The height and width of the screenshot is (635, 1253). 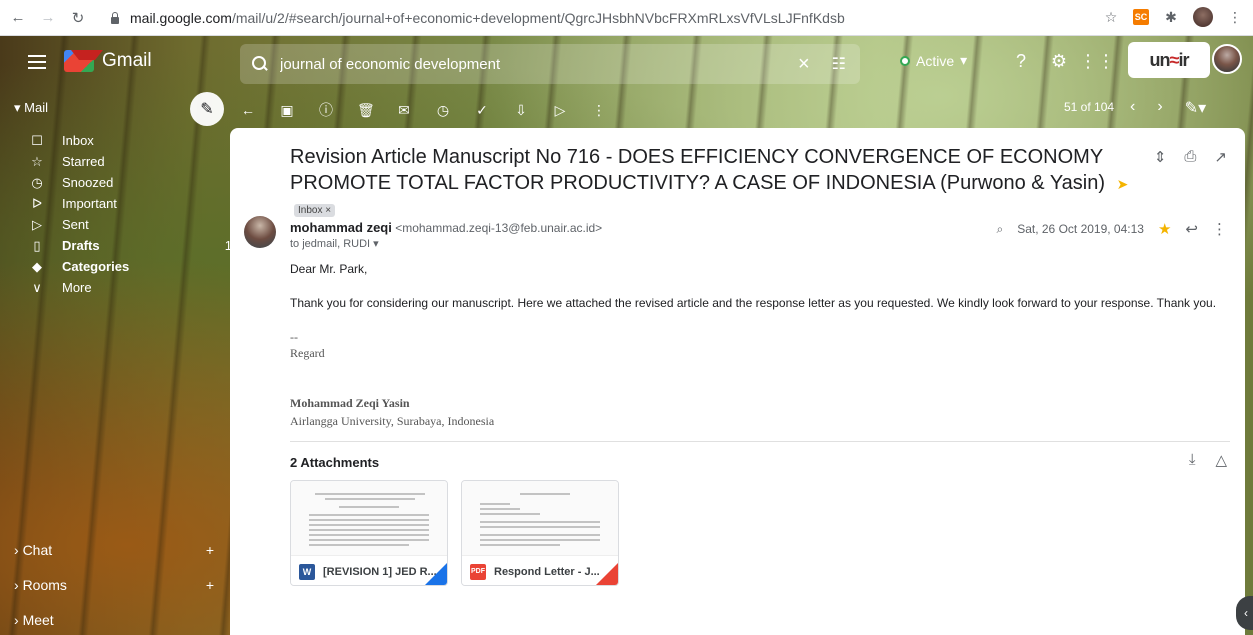 I want to click on sidebar-item-starred: ☆ Starred, so click(x=123, y=161).